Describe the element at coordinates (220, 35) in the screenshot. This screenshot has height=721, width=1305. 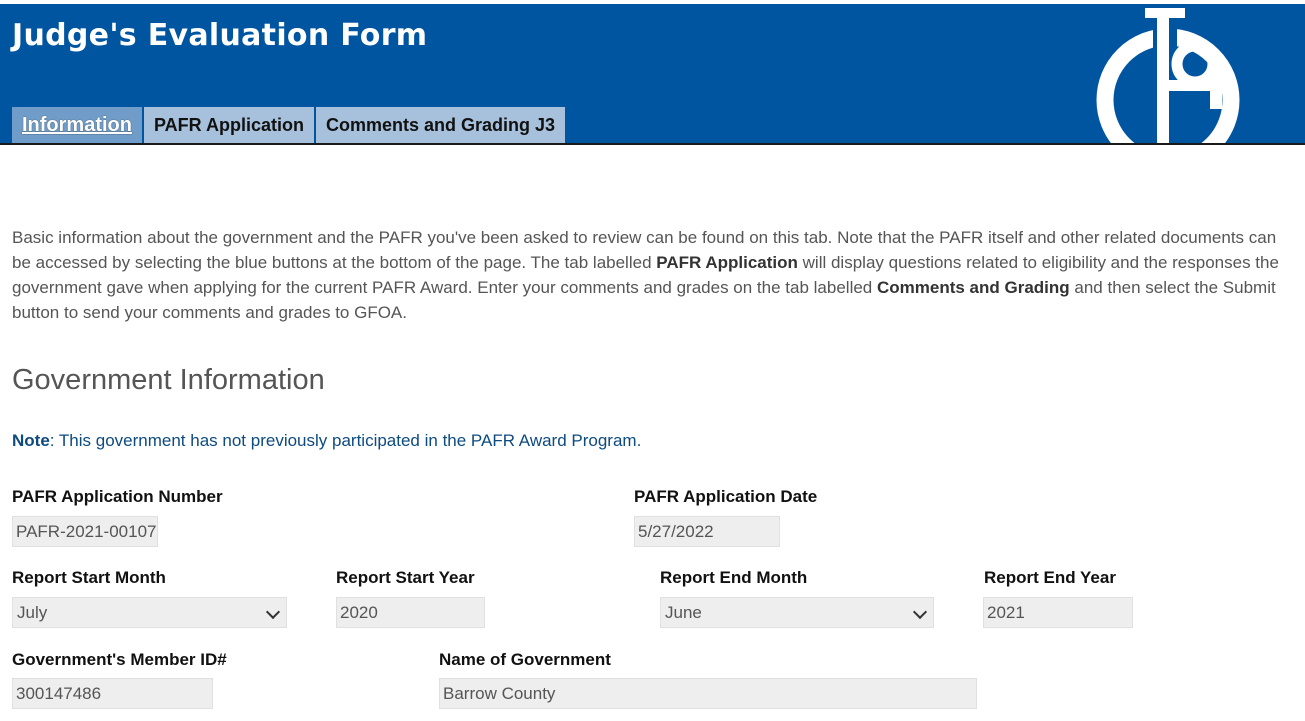
I see `page-title: Judge's Evaluation Form` at that location.